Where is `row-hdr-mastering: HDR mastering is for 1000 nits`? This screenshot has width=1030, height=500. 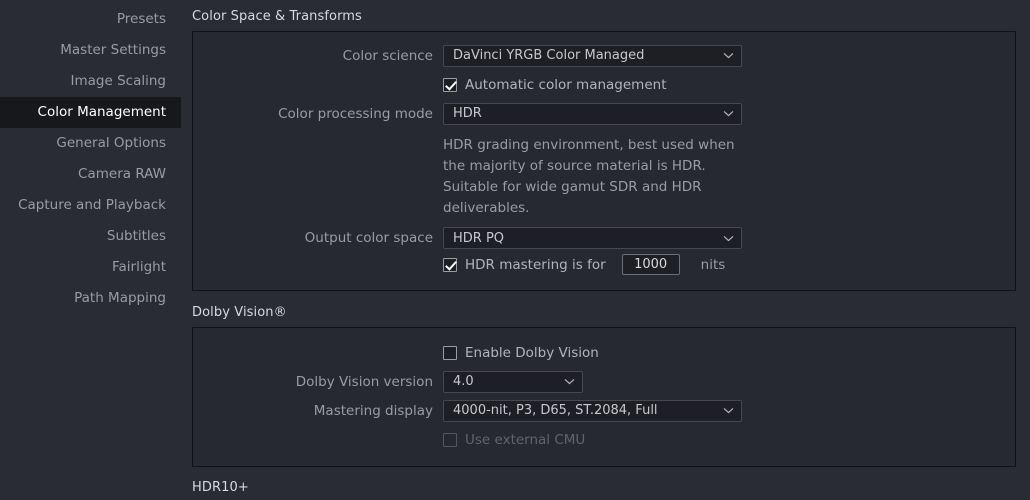
row-hdr-mastering: HDR mastering is for 1000 nits is located at coordinates (604, 264).